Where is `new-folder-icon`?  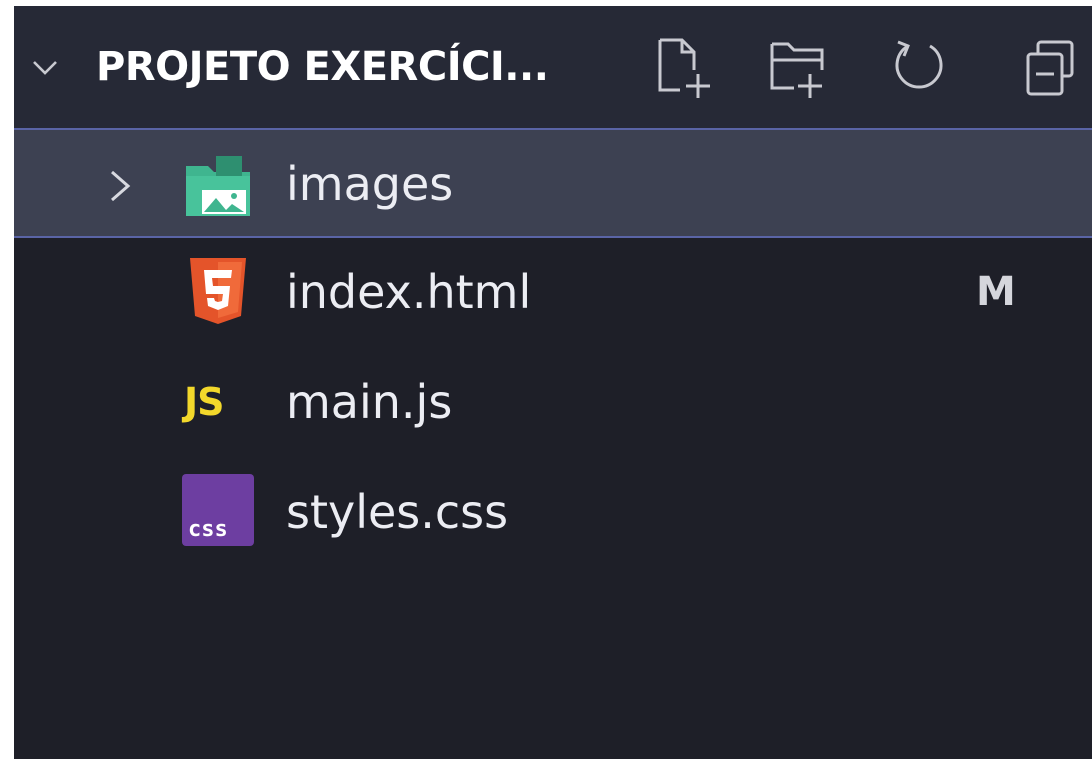
new-folder-icon is located at coordinates (797, 70).